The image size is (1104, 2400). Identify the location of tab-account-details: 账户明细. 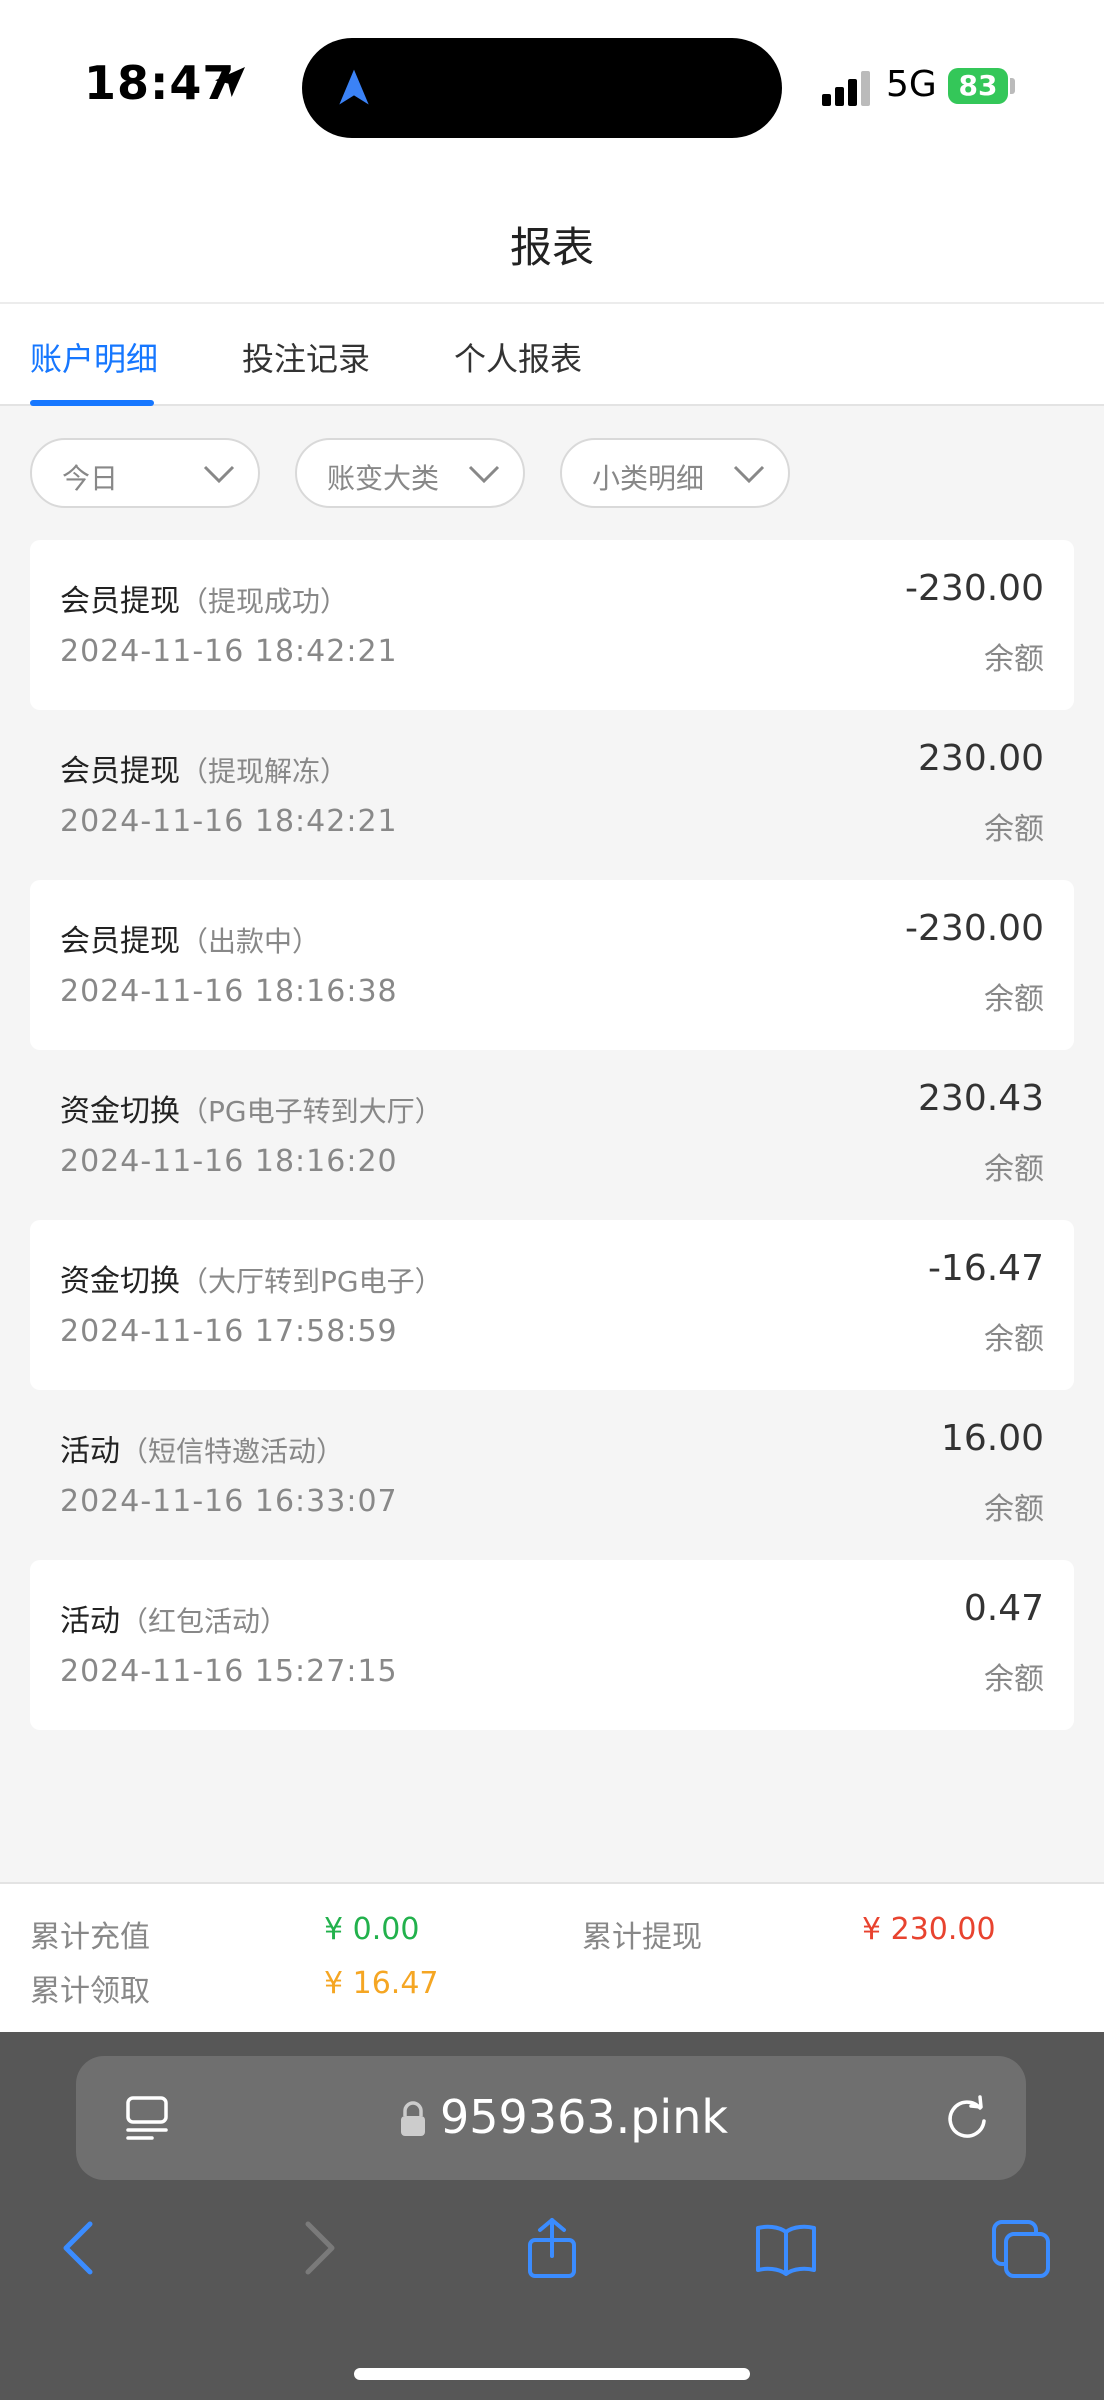
(94, 357).